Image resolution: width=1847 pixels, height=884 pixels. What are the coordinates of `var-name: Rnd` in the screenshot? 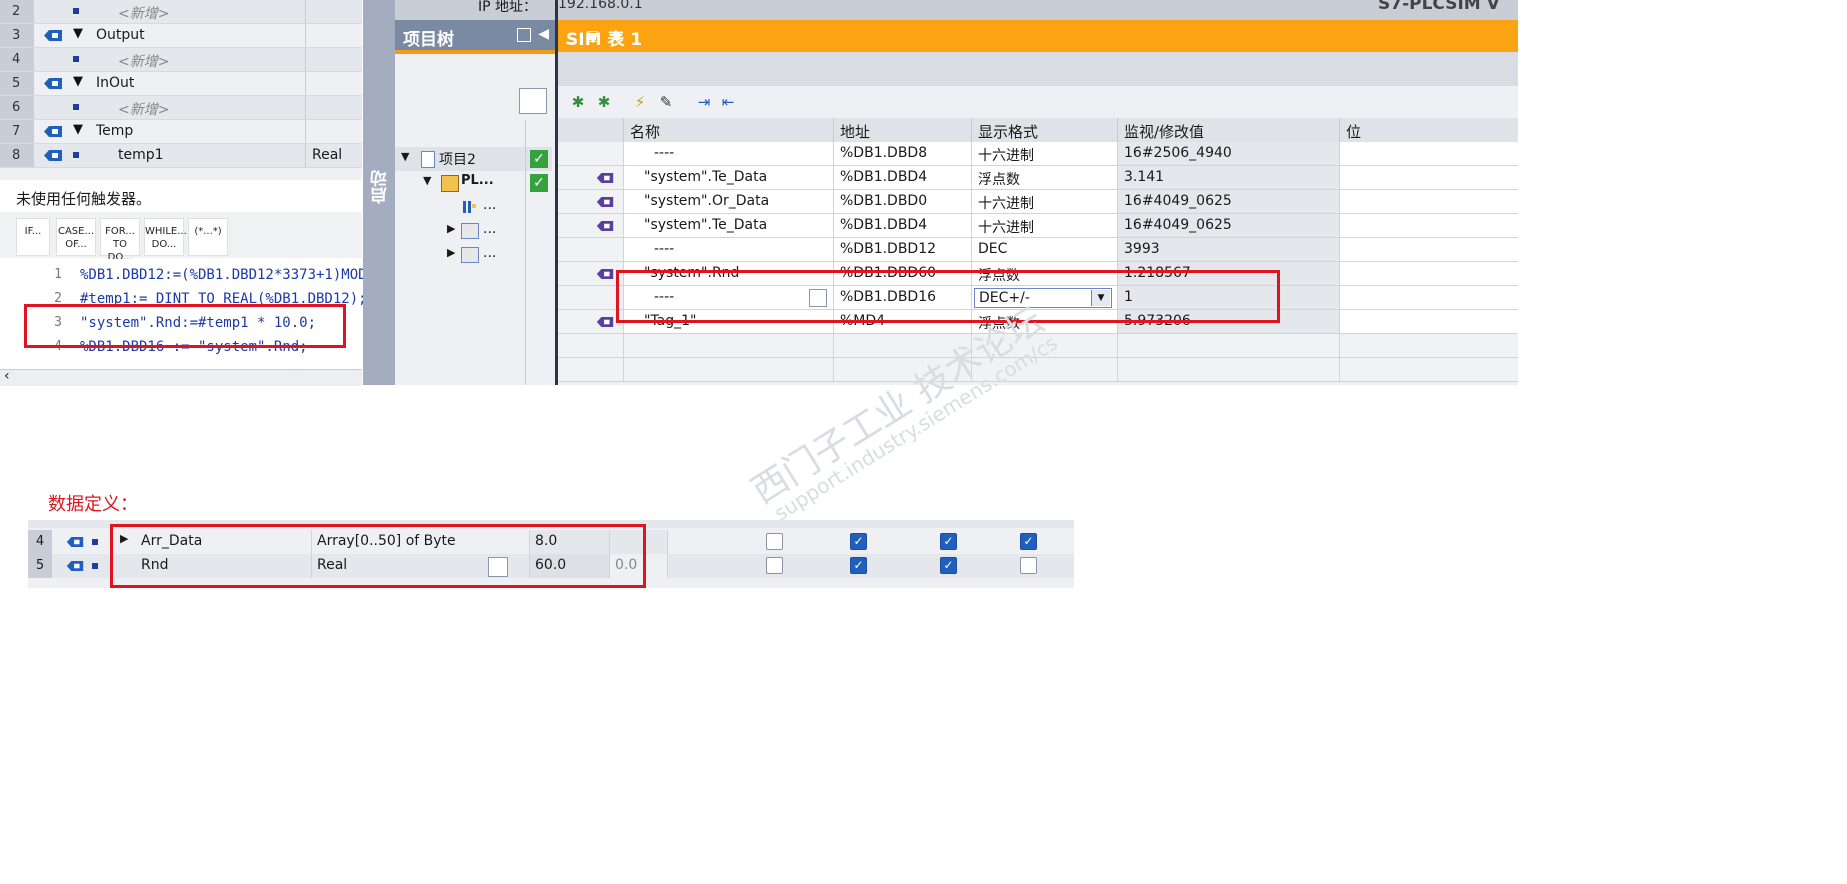 It's located at (224, 566).